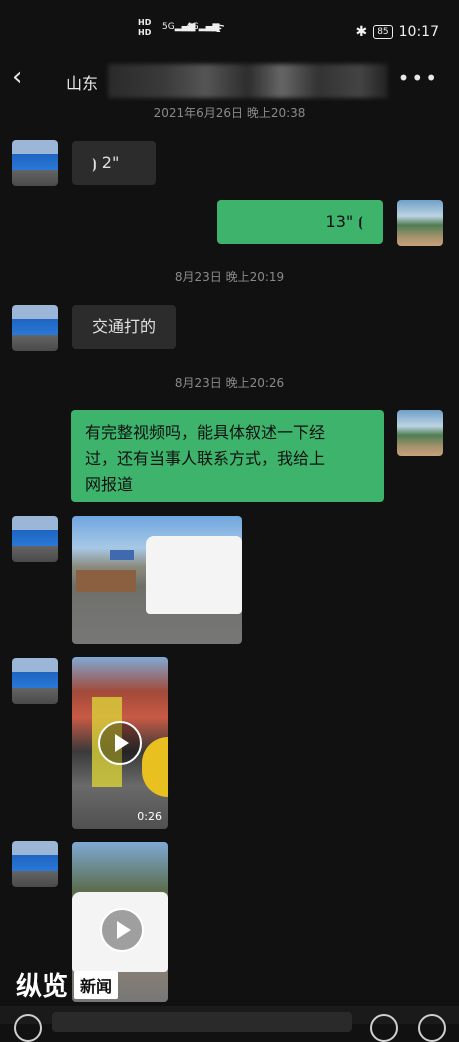 Image resolution: width=459 pixels, height=1042 pixels. I want to click on hd-label-1: HD, so click(145, 22).